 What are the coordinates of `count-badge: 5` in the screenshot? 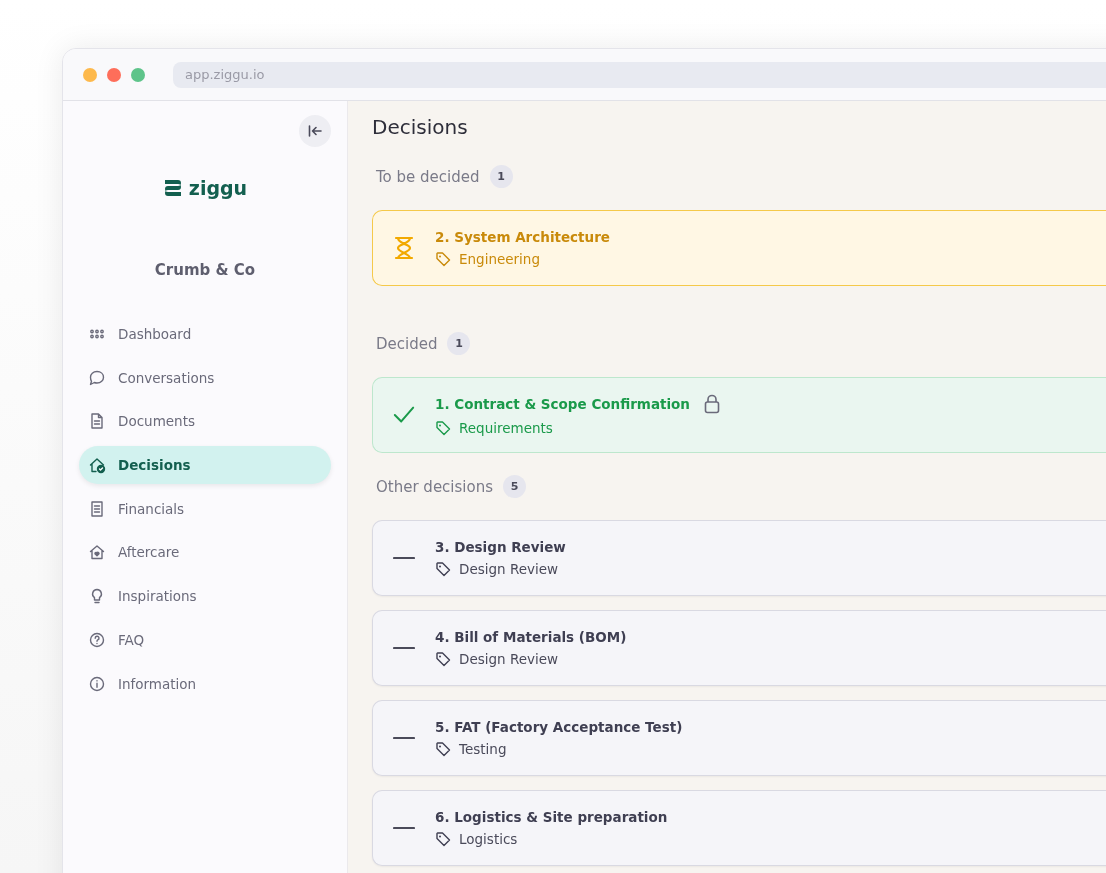 It's located at (514, 486).